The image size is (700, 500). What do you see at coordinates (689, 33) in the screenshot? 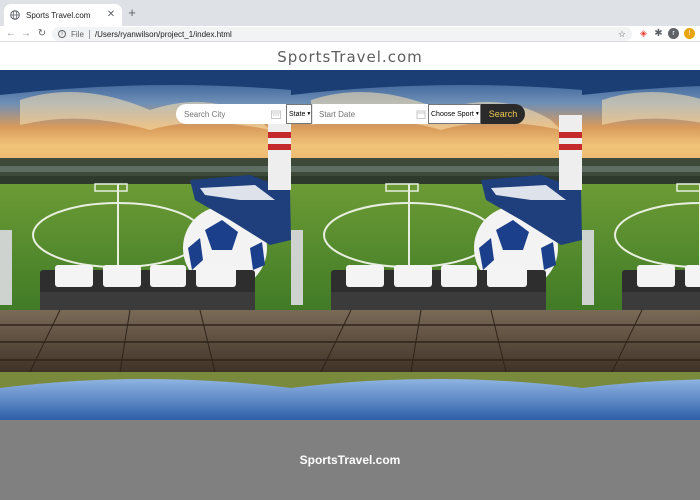
I see `alert-icon: !` at bounding box center [689, 33].